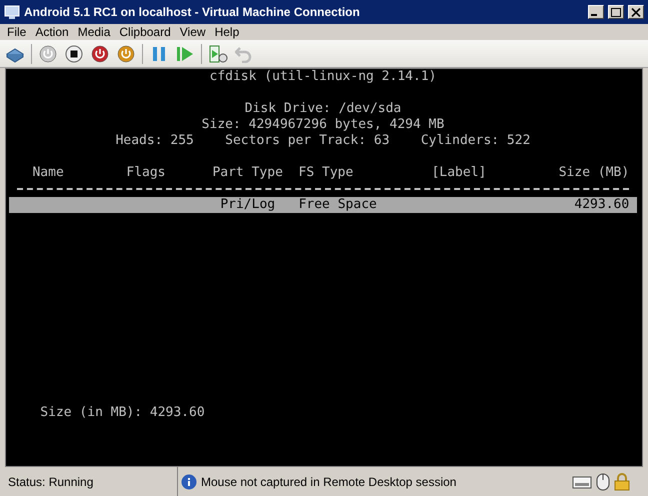 This screenshot has width=648, height=496. What do you see at coordinates (247, 172) in the screenshot?
I see `column-header: Part Type` at bounding box center [247, 172].